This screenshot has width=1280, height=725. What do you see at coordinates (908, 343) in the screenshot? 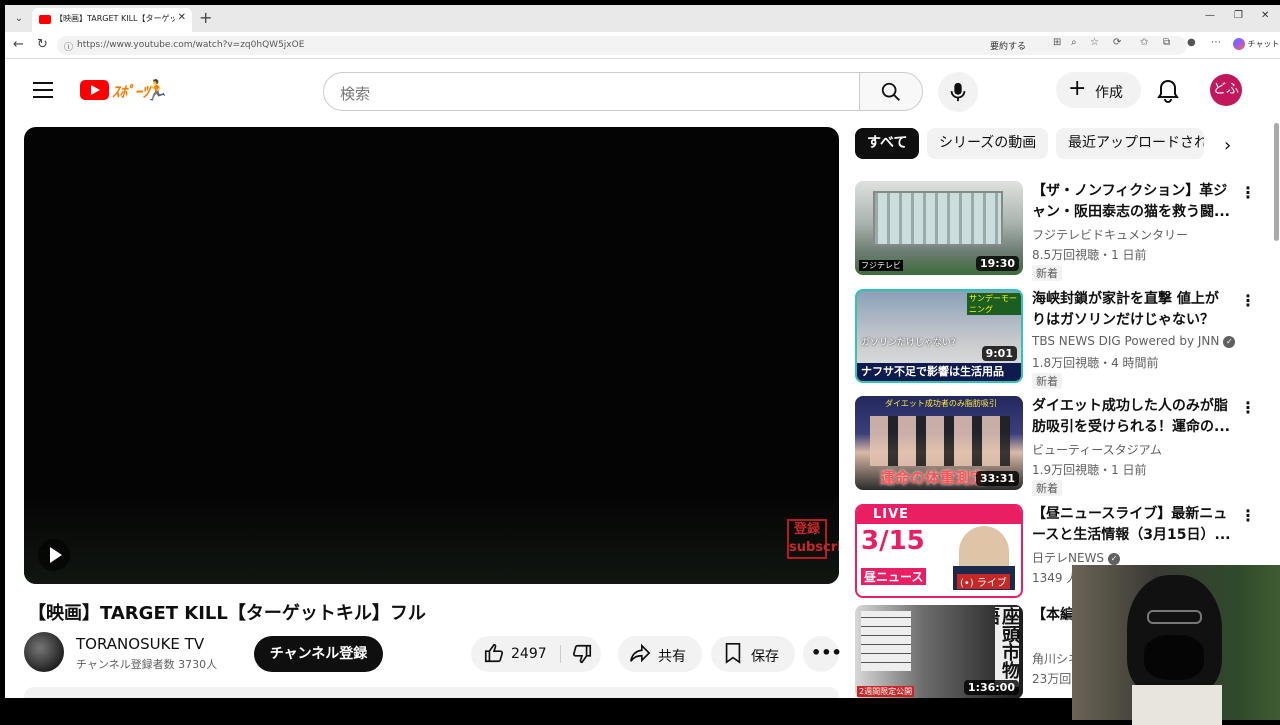
I see `thumb-top-text: ガソリンだけじゃない?` at bounding box center [908, 343].